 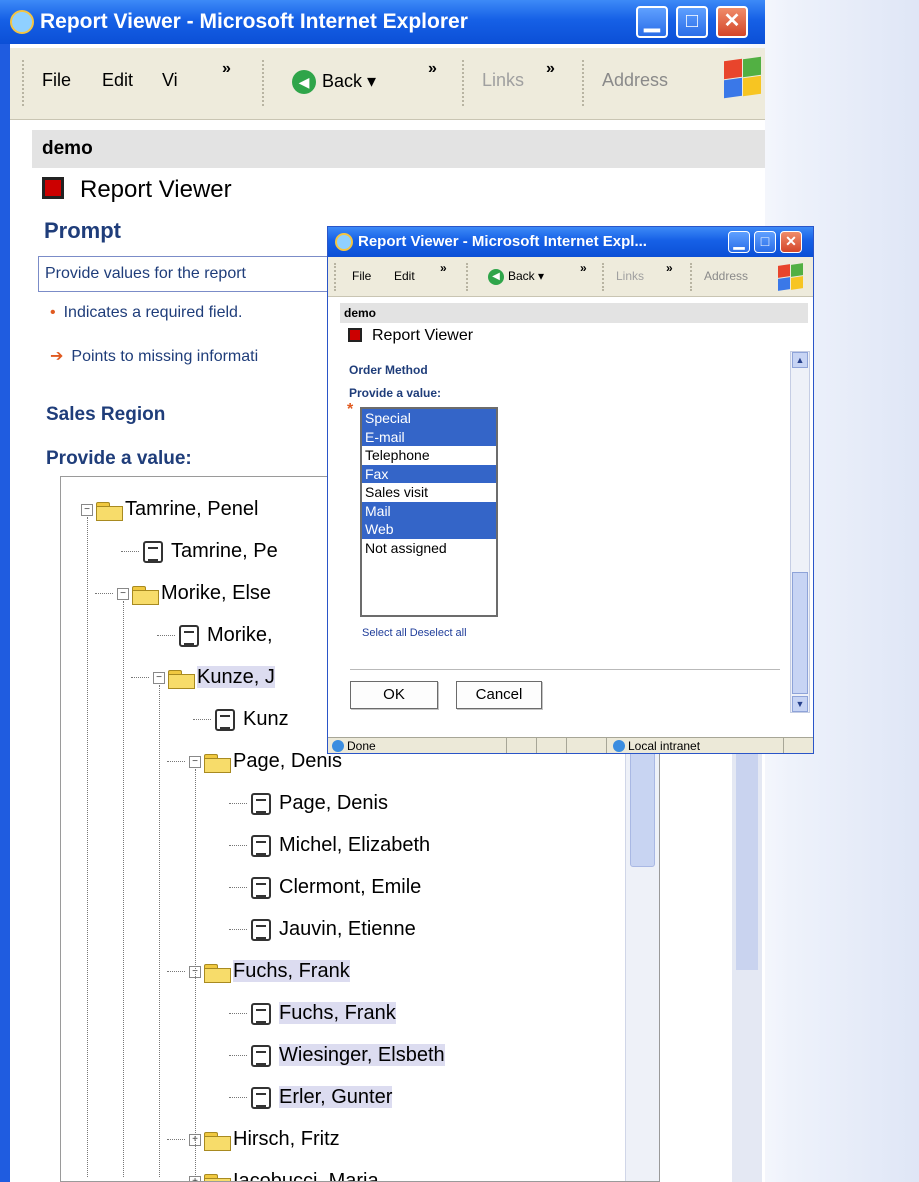 I want to click on tree-leaf-node: Tamrine, Pe, so click(x=210, y=551).